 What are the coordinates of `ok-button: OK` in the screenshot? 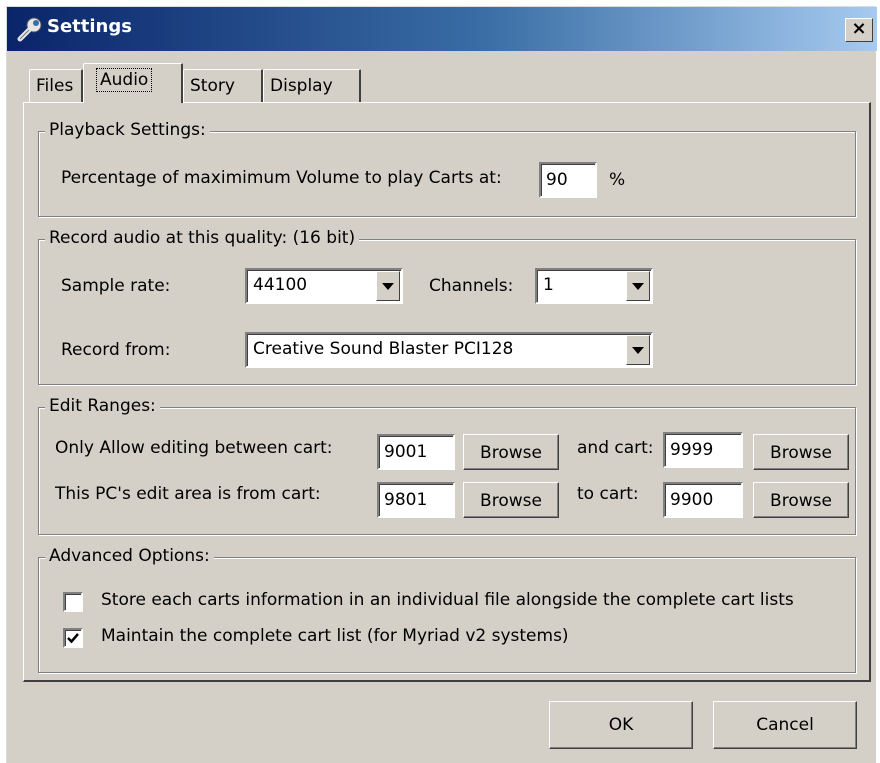 It's located at (621, 725).